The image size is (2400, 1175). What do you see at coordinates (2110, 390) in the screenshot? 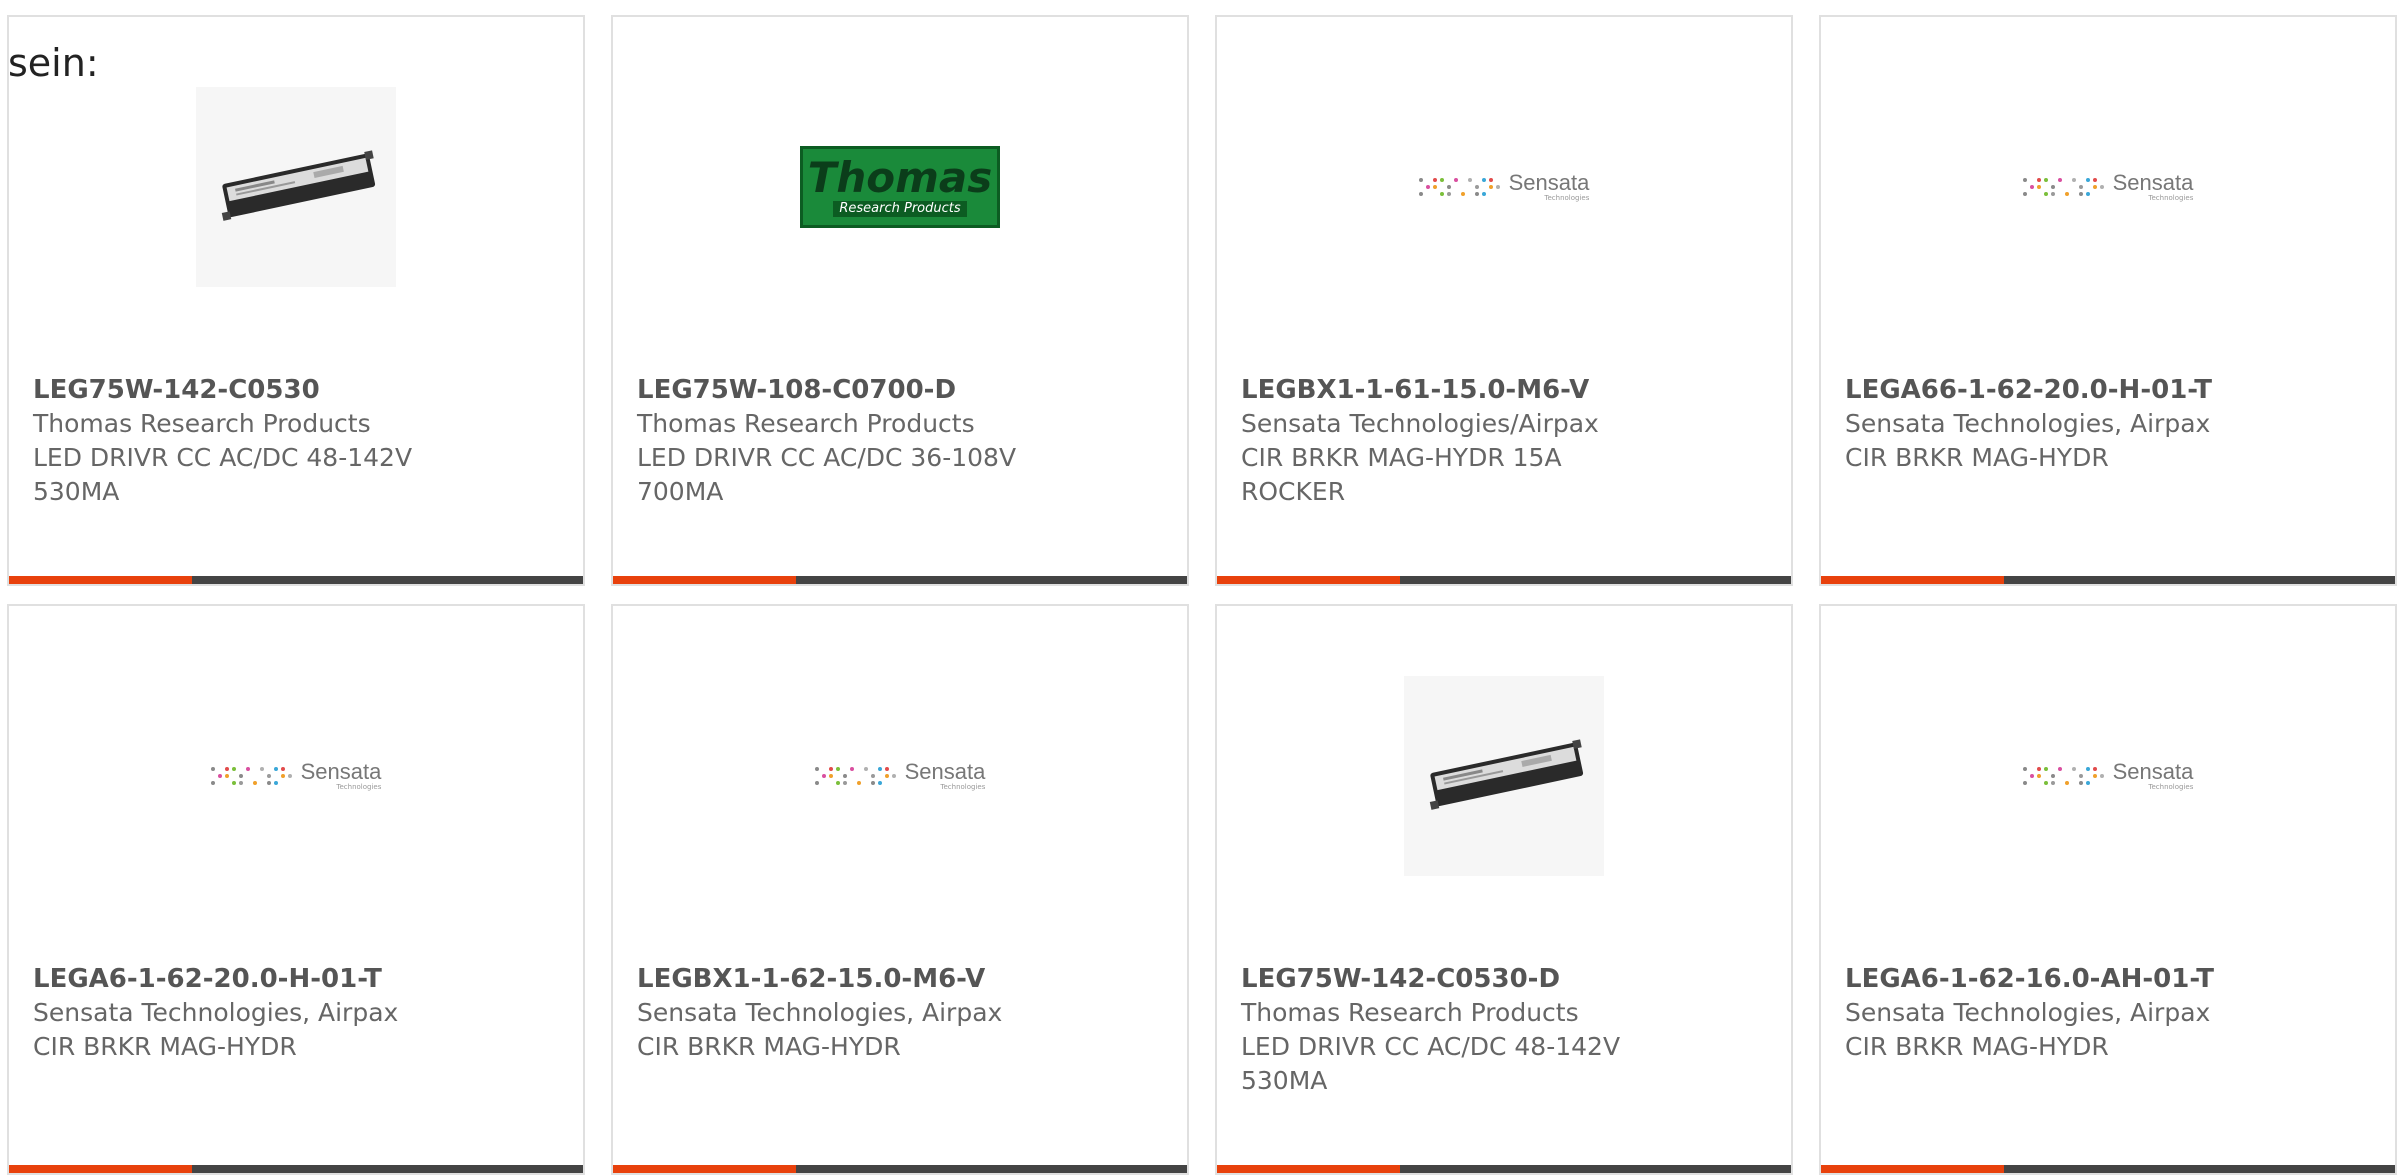
I see `part-number: LEGA66-1-62-20.0-H-01-T` at bounding box center [2110, 390].